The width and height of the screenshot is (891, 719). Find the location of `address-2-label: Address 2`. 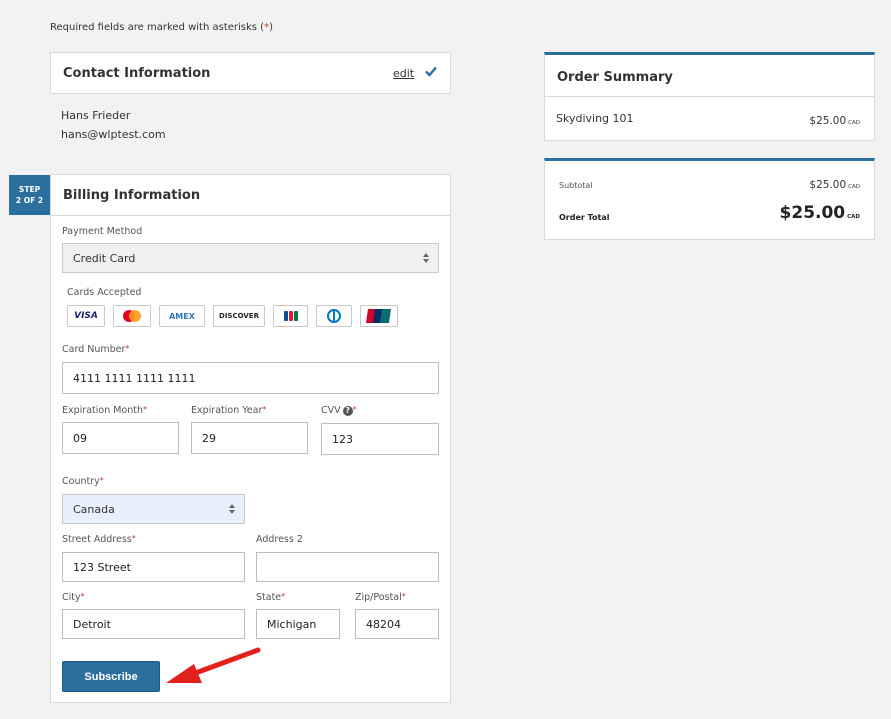

address-2-label: Address 2 is located at coordinates (279, 539).